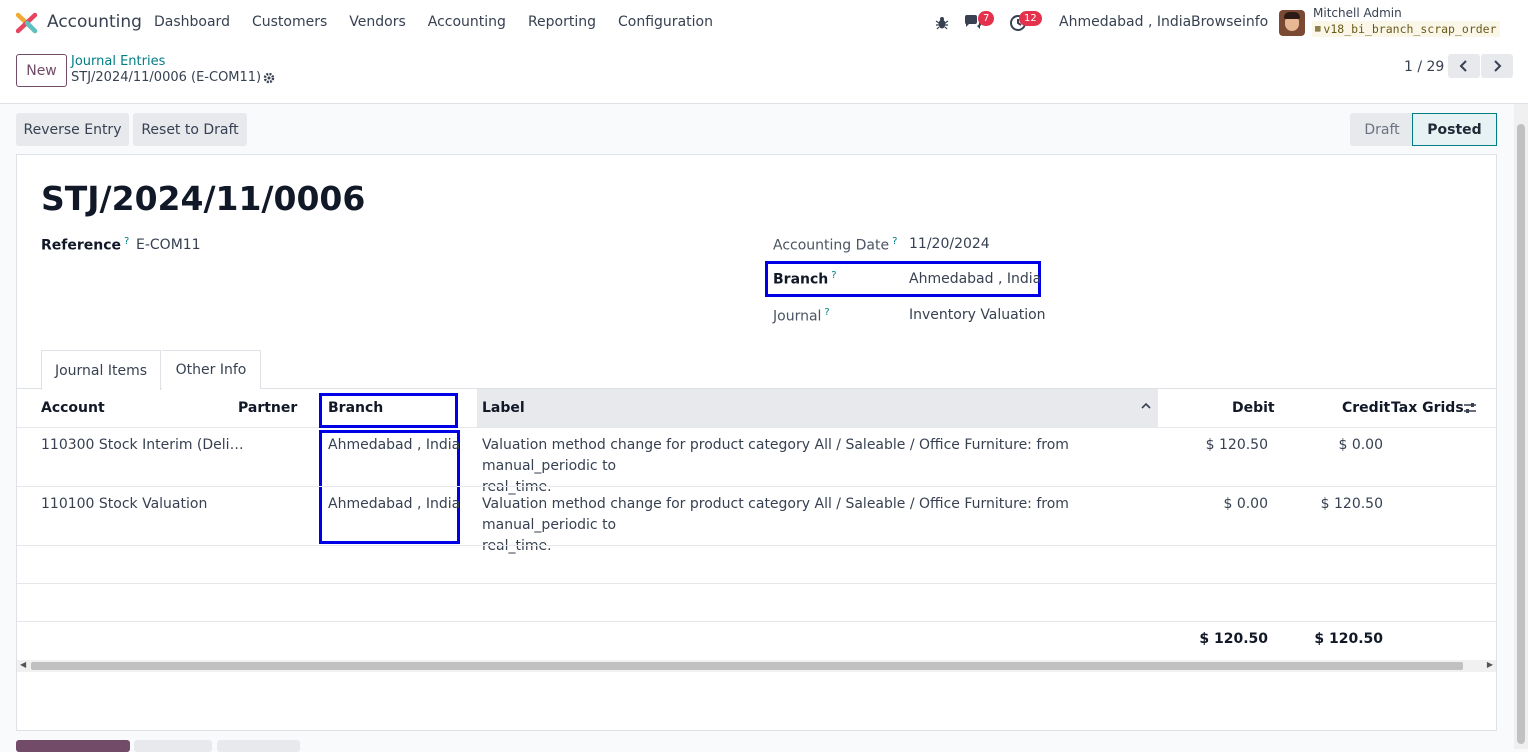  I want to click on row-credit: $ 0.00, so click(1360, 445).